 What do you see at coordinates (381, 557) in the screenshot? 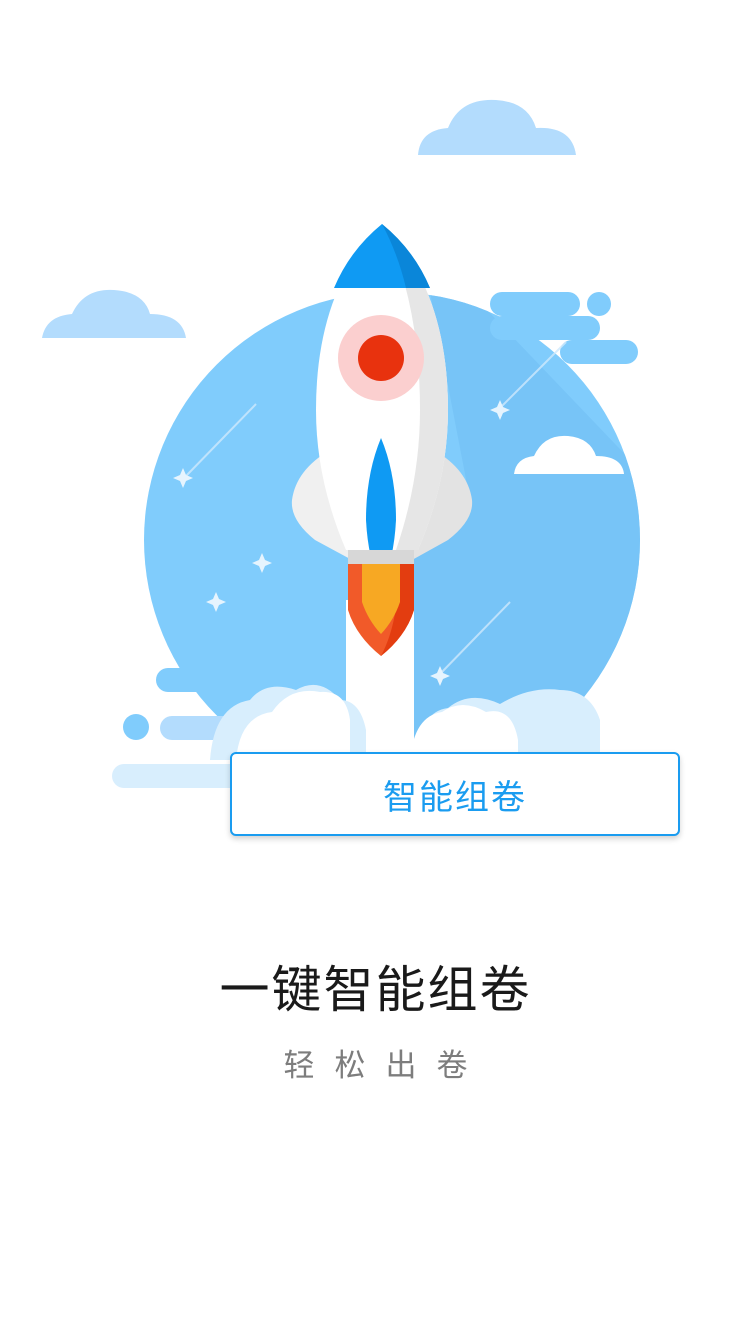
I see `rocket-engine` at bounding box center [381, 557].